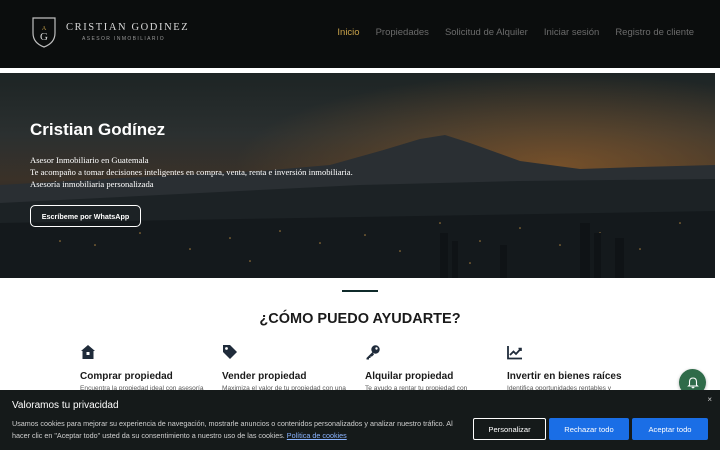 The height and width of the screenshot is (450, 720). What do you see at coordinates (360, 291) in the screenshot?
I see `section-divider` at bounding box center [360, 291].